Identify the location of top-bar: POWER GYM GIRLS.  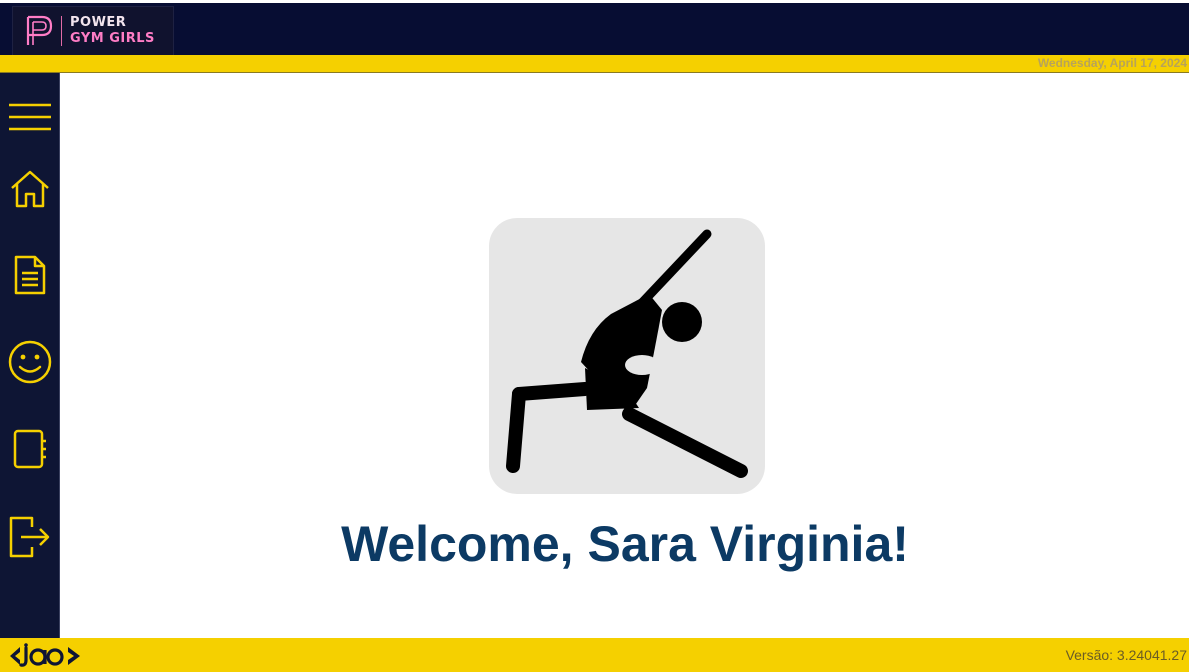
(594, 28).